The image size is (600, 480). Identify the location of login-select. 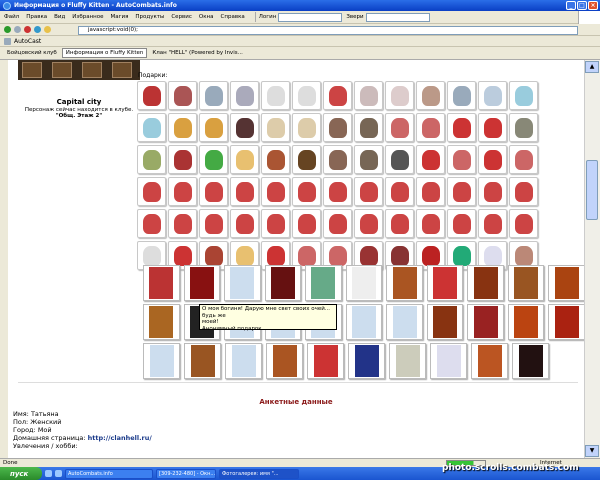
(310, 17).